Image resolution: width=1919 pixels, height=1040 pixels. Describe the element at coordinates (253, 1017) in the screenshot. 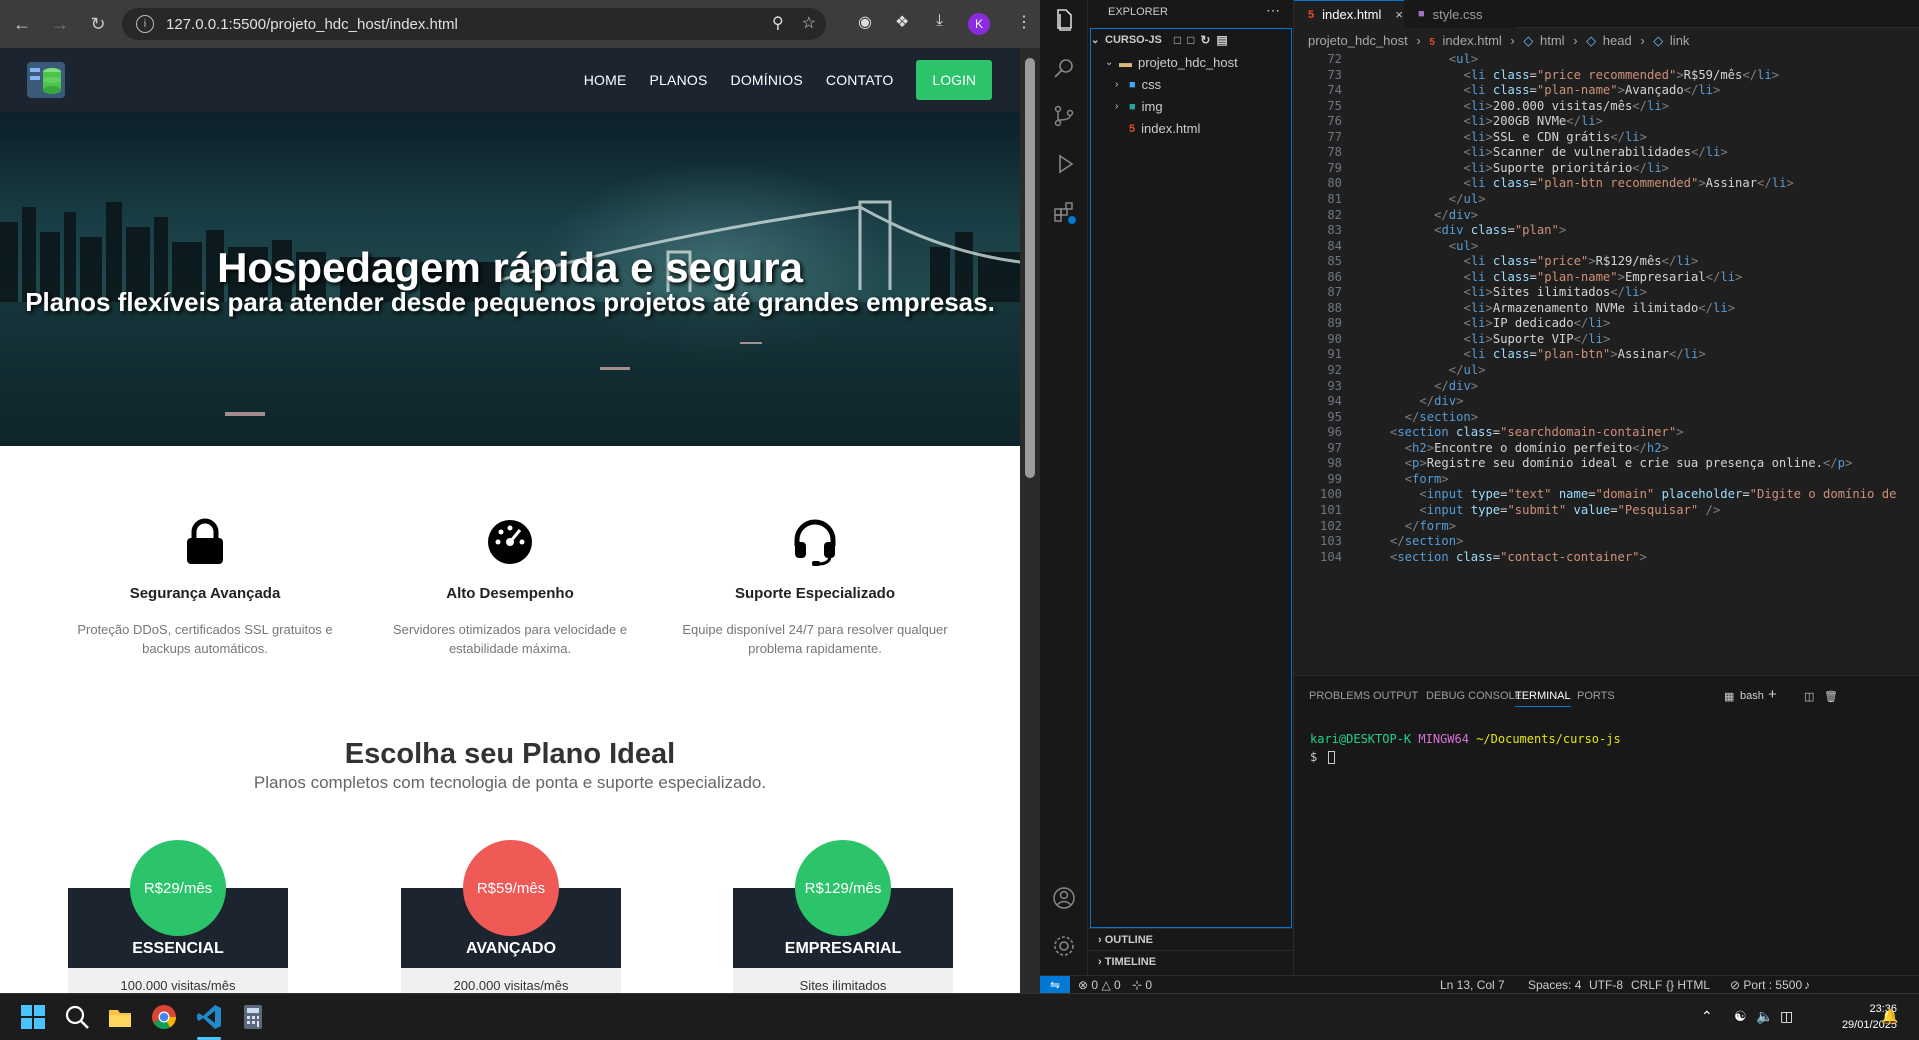

I see `calculator-icon` at that location.